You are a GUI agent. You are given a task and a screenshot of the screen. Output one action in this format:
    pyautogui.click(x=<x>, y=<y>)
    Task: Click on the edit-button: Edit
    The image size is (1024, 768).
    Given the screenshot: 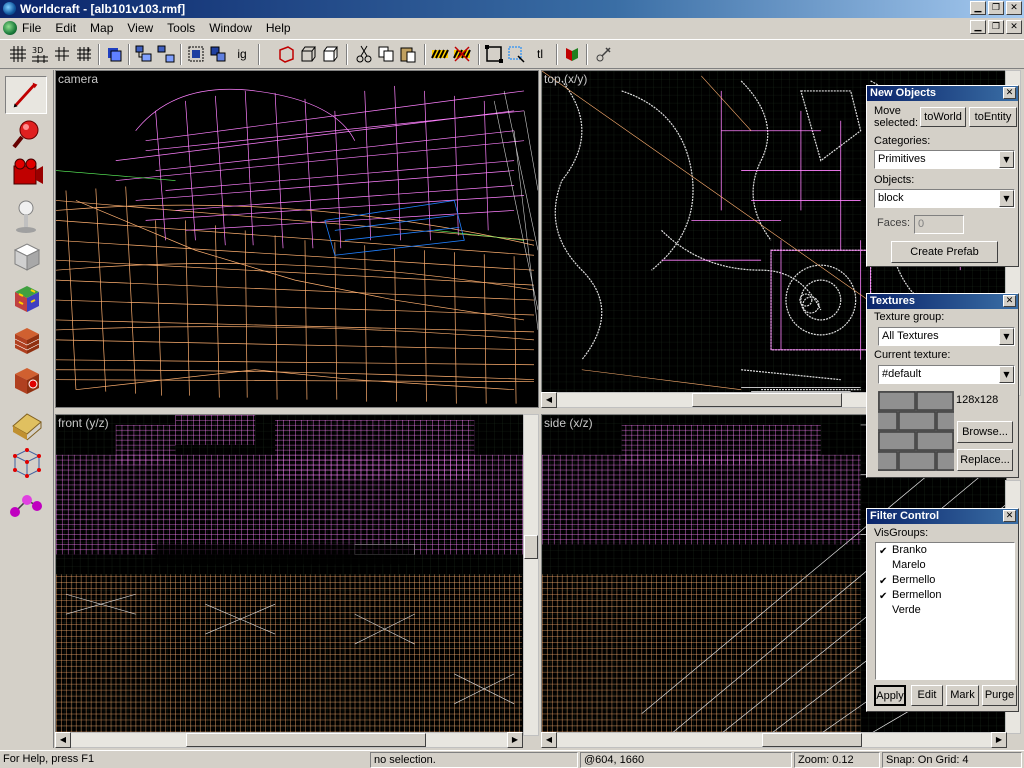 What is the action you would take?
    pyautogui.click(x=927, y=695)
    